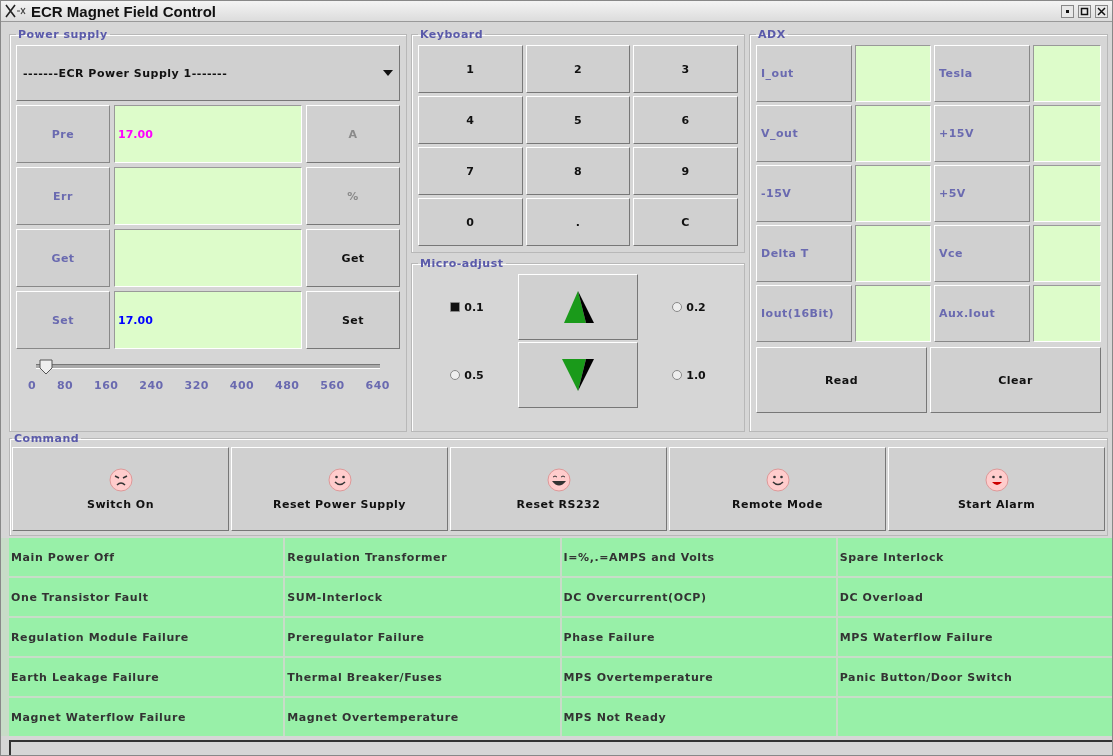  I want to click on step-label: 0.5, so click(474, 375).